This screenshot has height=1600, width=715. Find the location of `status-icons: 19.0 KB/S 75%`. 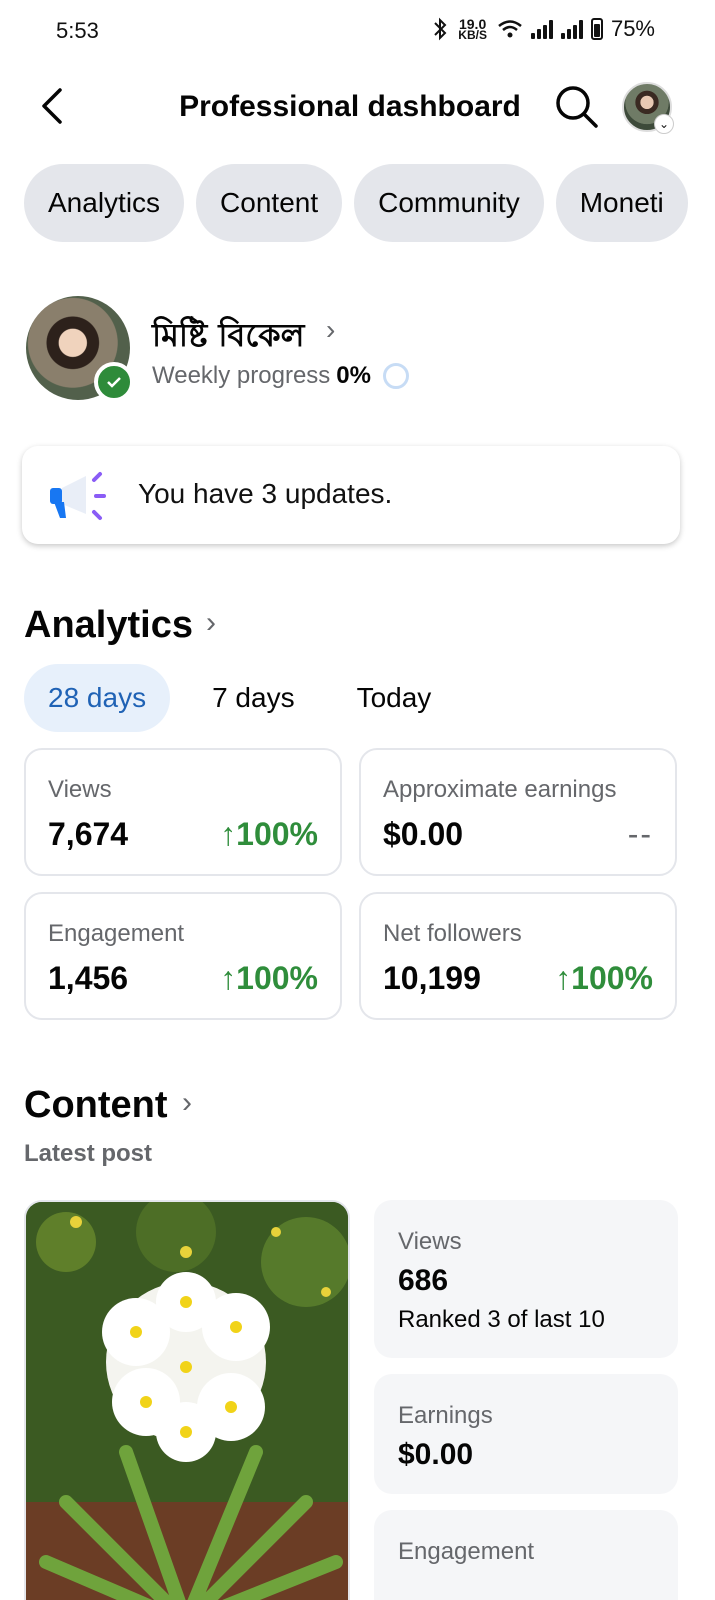

status-icons: 19.0 KB/S 75% is located at coordinates (543, 29).